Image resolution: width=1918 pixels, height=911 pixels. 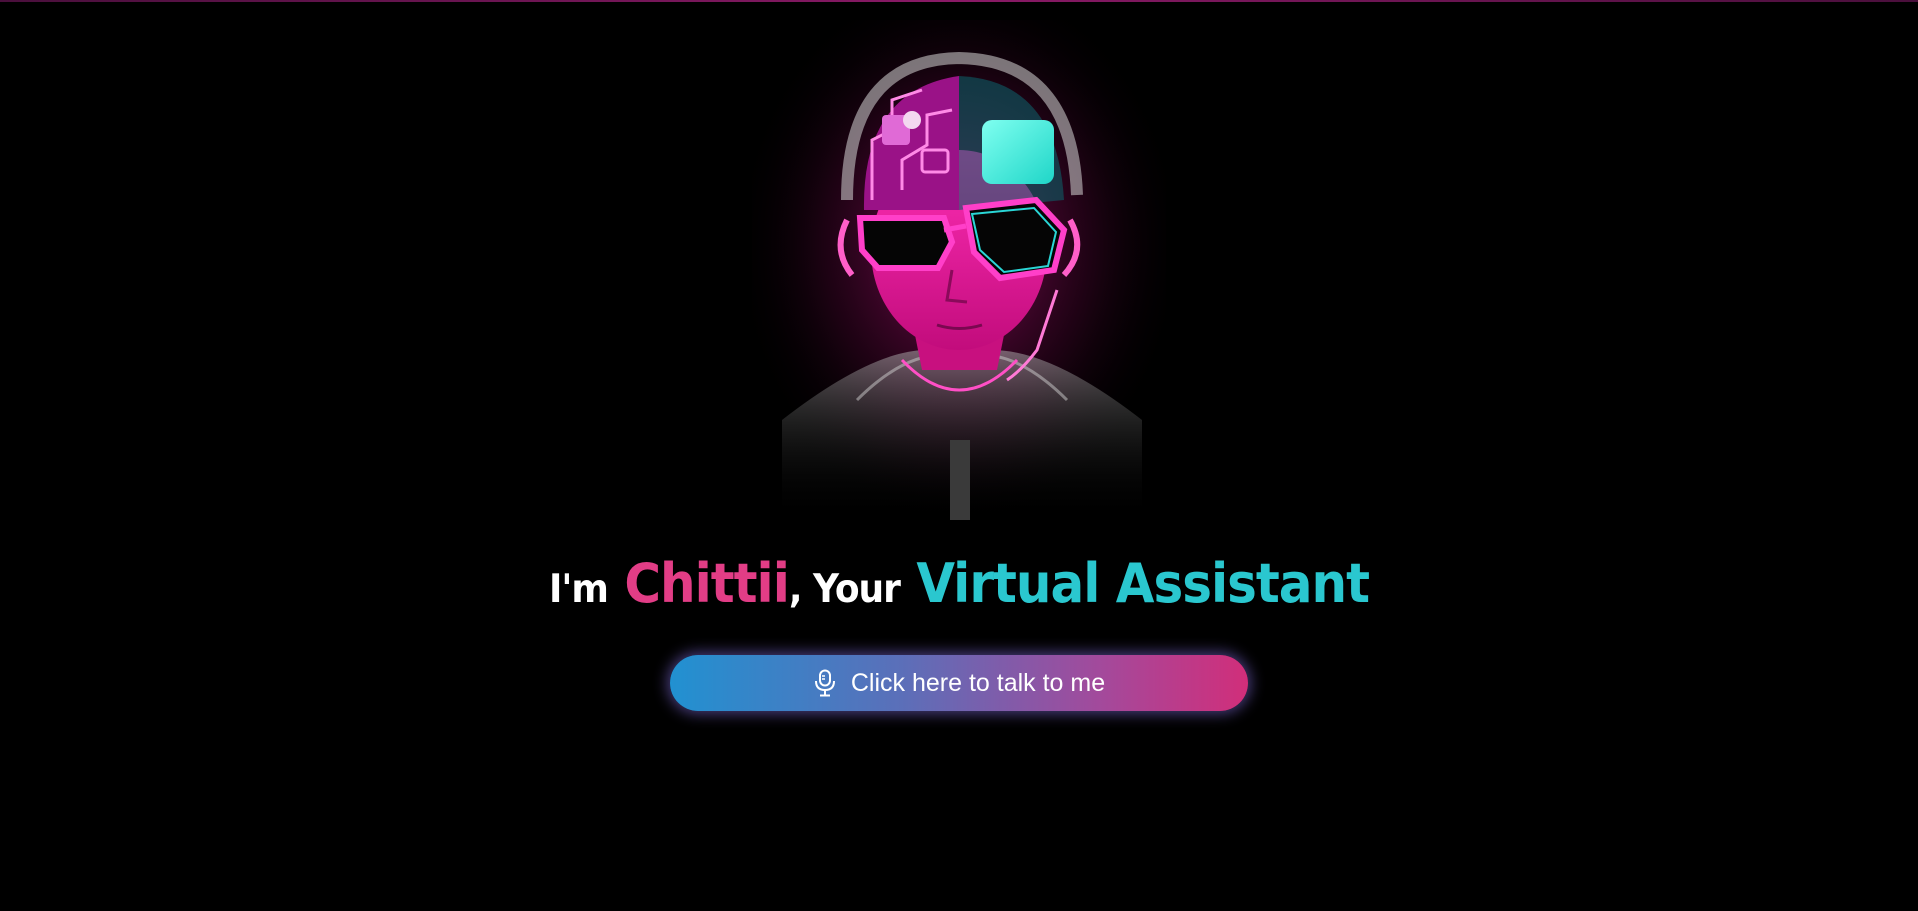 I want to click on page-title: I'm Chittii, Your Virtual Assistant, so click(x=959, y=587).